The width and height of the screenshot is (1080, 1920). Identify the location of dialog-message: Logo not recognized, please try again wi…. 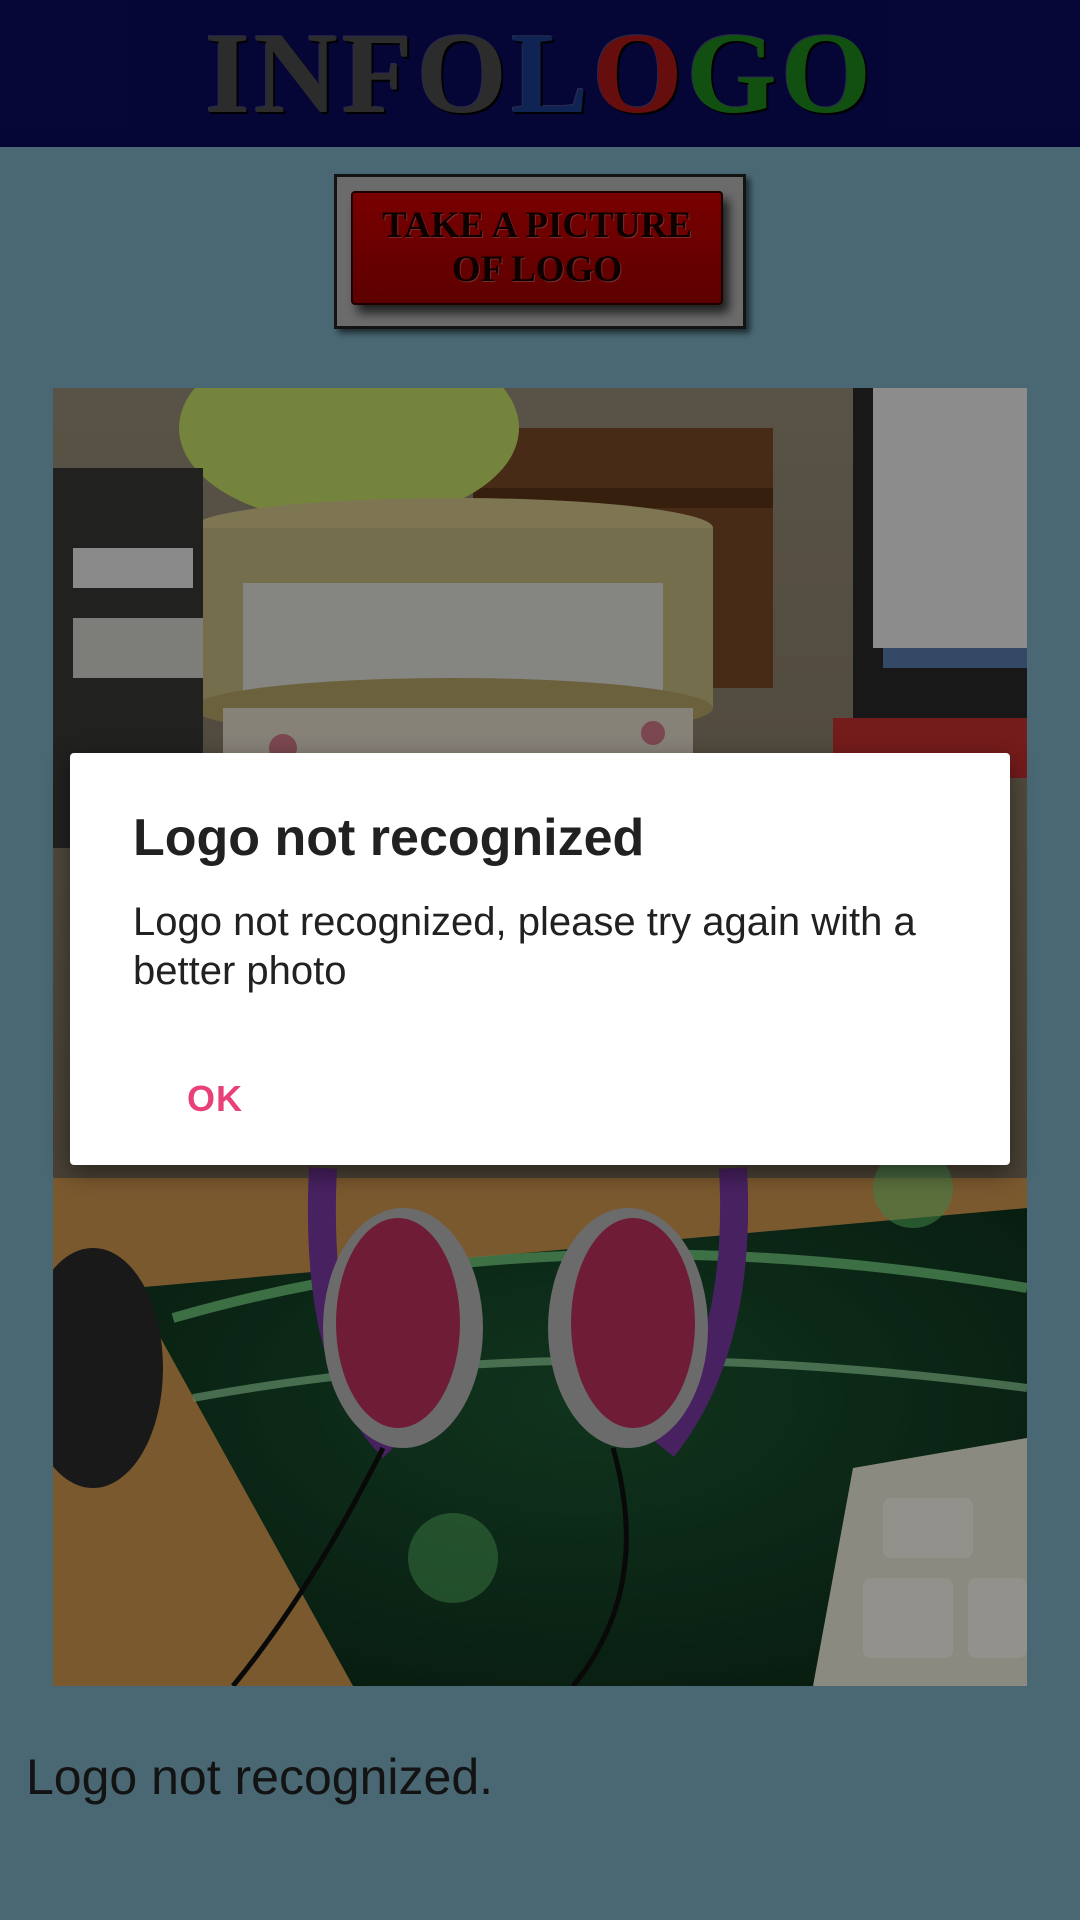
(524, 946).